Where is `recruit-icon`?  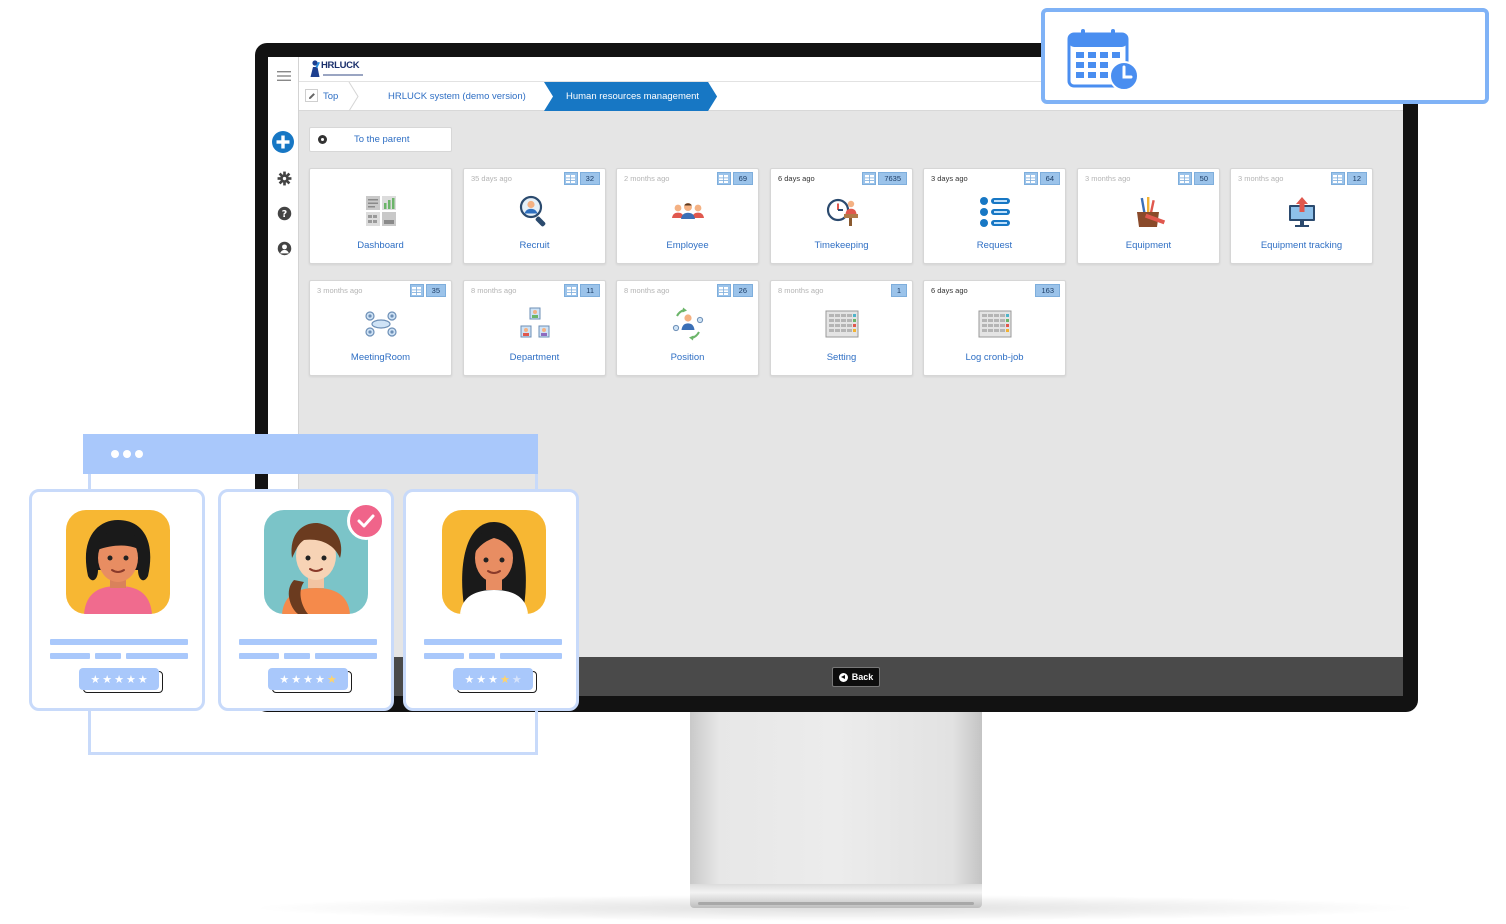
recruit-icon is located at coordinates (532, 211).